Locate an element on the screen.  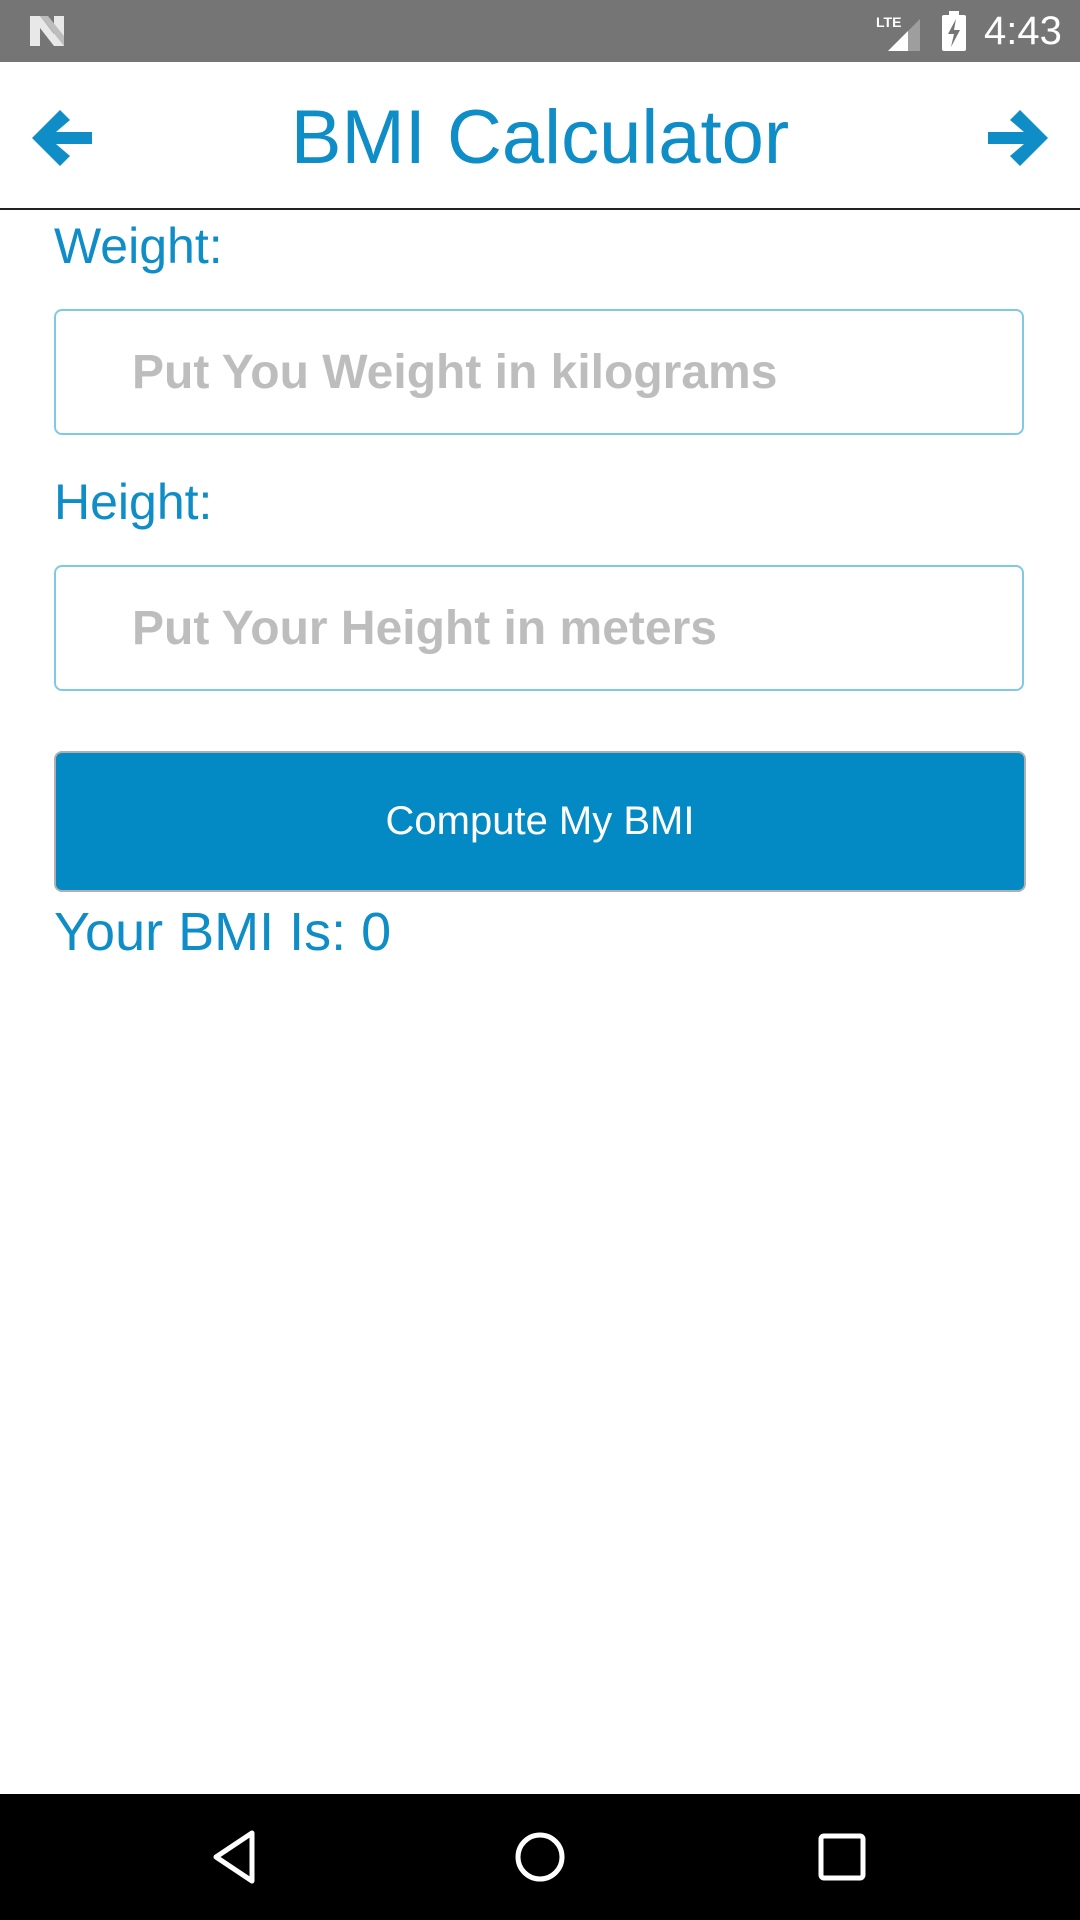
page-title: BMI Calculator is located at coordinates (540, 137).